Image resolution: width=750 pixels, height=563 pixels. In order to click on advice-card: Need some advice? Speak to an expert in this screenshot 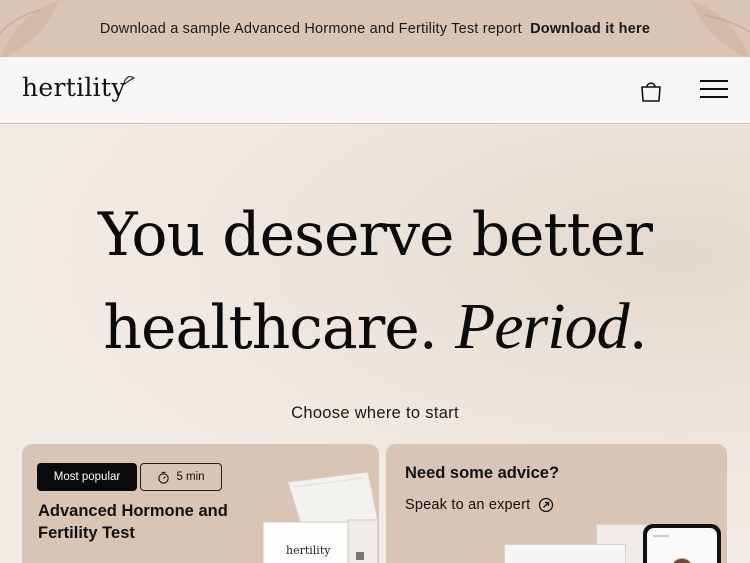, I will do `click(556, 503)`.